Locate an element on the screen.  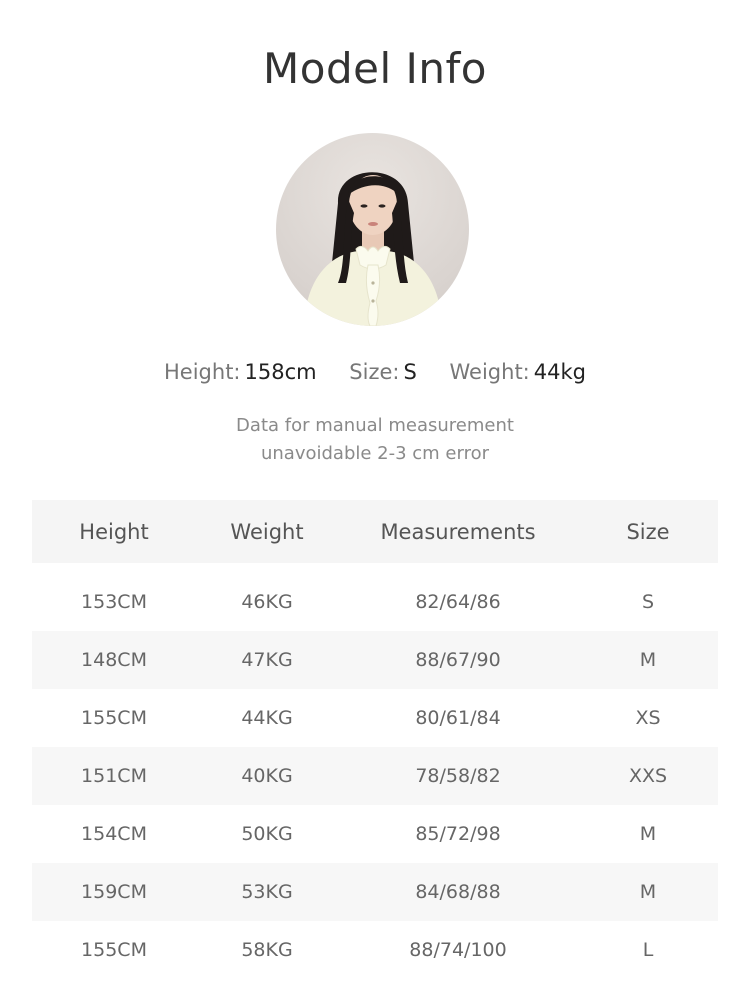
cell-measurements: 80/61/84 is located at coordinates (458, 718).